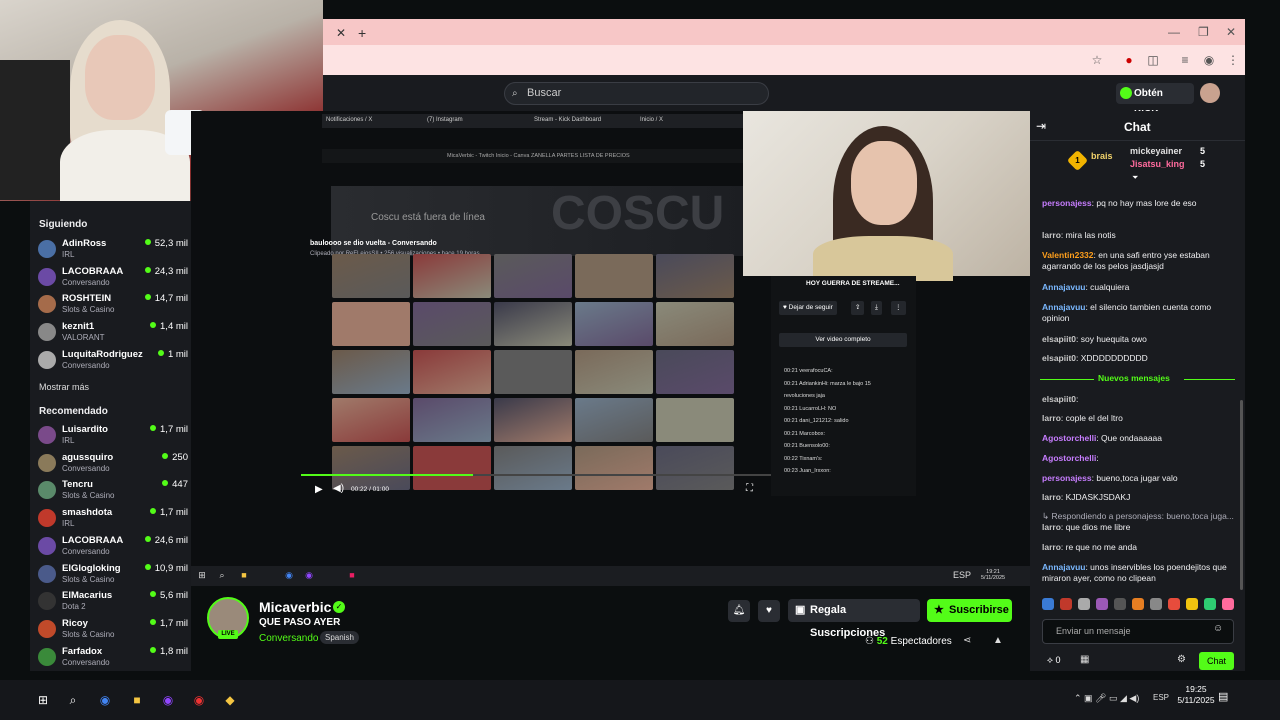  What do you see at coordinates (843, 340) in the screenshot?
I see `full-video-button: Ver video completo` at bounding box center [843, 340].